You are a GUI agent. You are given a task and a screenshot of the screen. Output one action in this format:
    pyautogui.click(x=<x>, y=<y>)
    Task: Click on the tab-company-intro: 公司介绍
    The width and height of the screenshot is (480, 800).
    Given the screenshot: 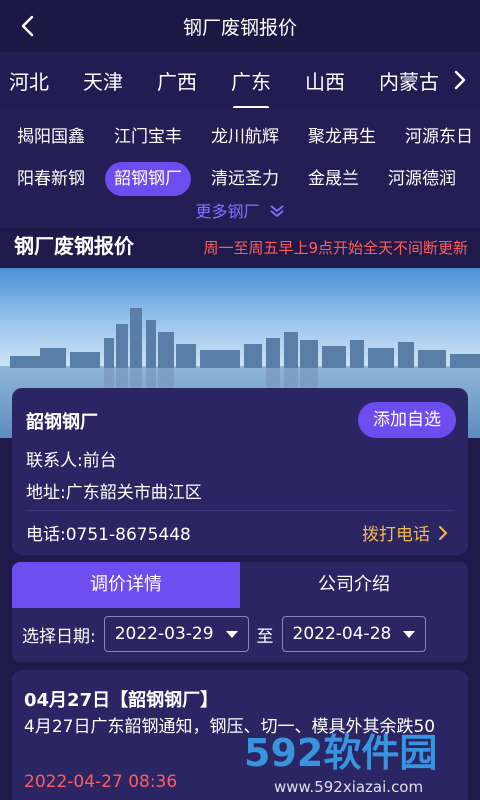 What is the action you would take?
    pyautogui.click(x=354, y=585)
    